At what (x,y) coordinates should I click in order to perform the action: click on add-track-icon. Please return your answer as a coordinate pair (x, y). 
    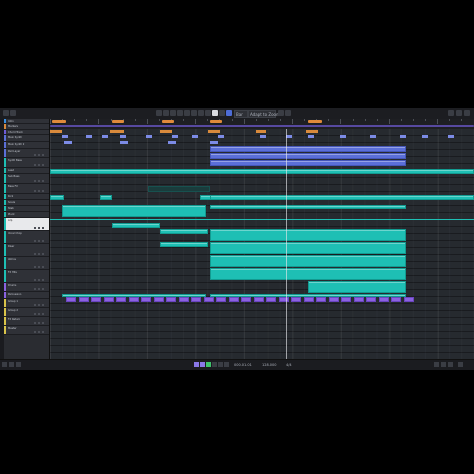
    Looking at the image, I should click on (4, 364).